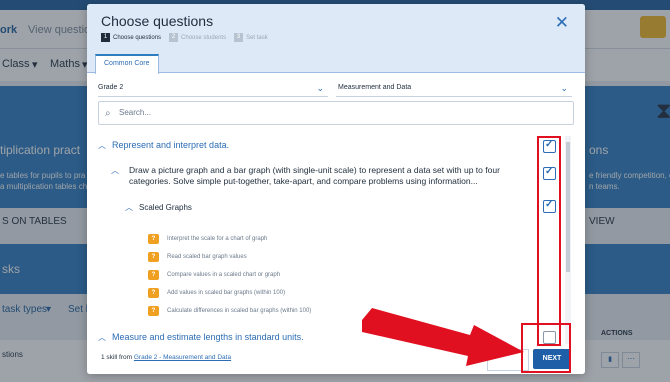  What do you see at coordinates (137, 37) in the screenshot?
I see `step-label: Choose questions` at bounding box center [137, 37].